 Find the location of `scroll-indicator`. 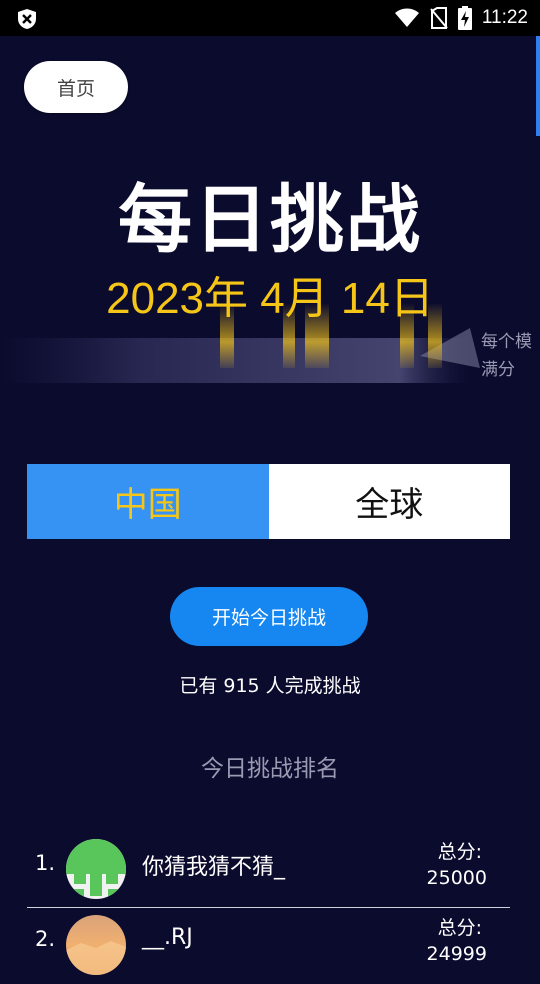

scroll-indicator is located at coordinates (538, 86).